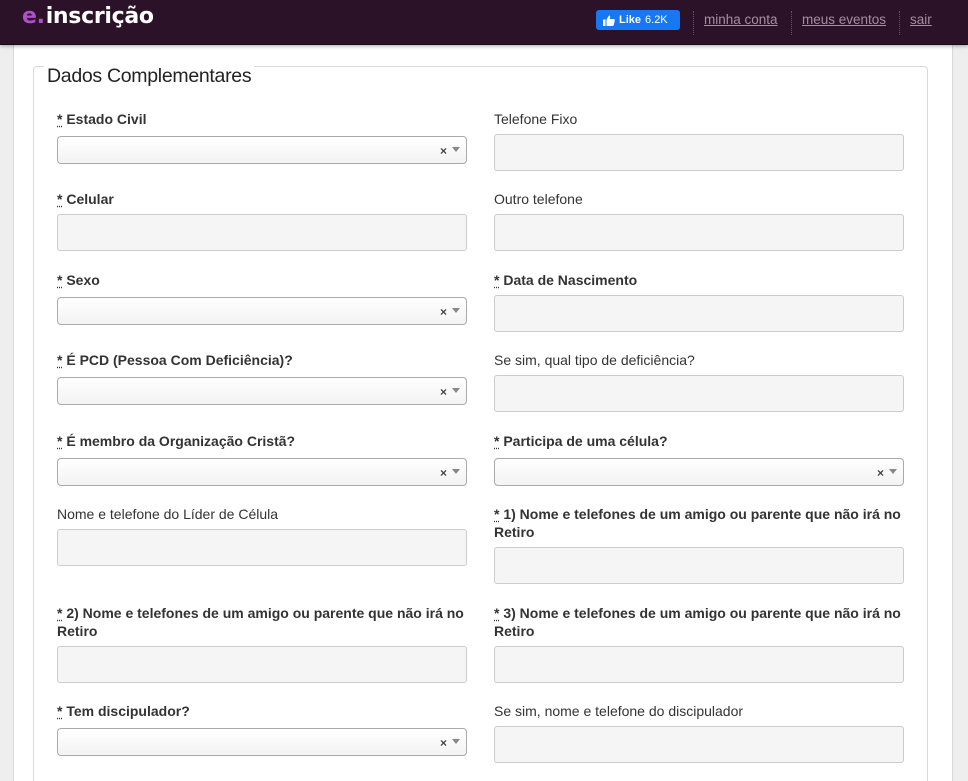 Image resolution: width=968 pixels, height=781 pixels. I want to click on amigo-2-input, so click(262, 664).